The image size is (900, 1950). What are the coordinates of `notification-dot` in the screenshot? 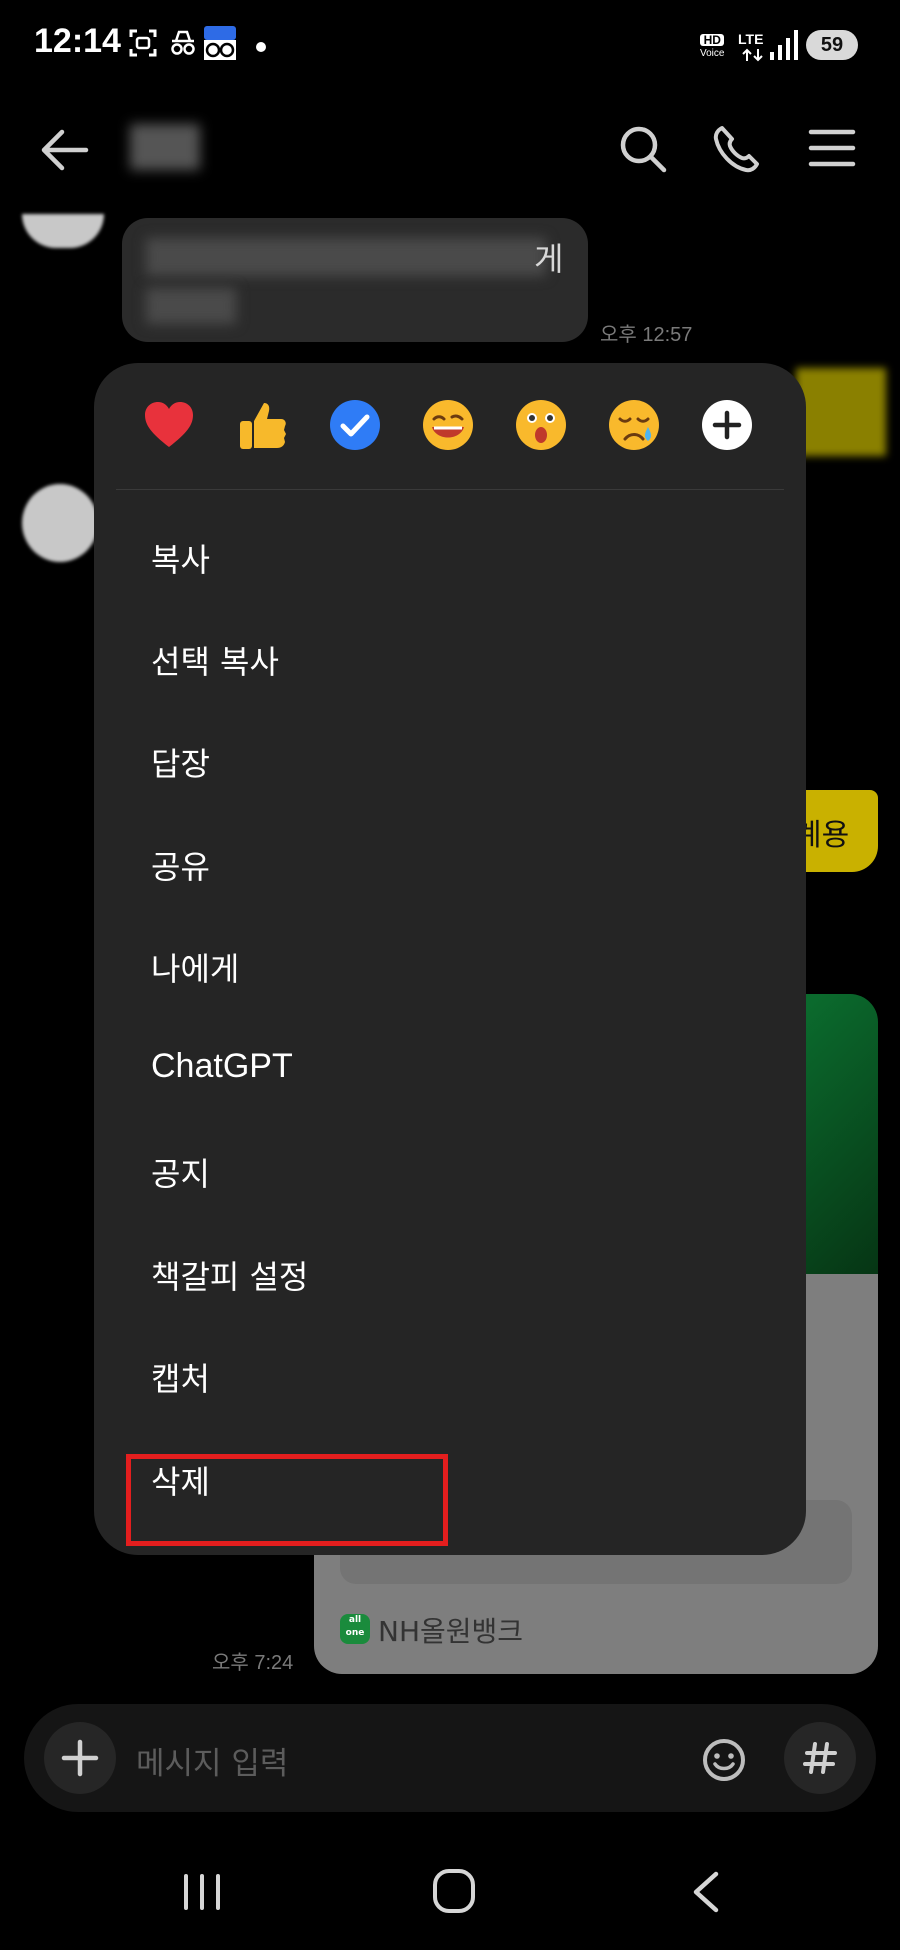 It's located at (261, 47).